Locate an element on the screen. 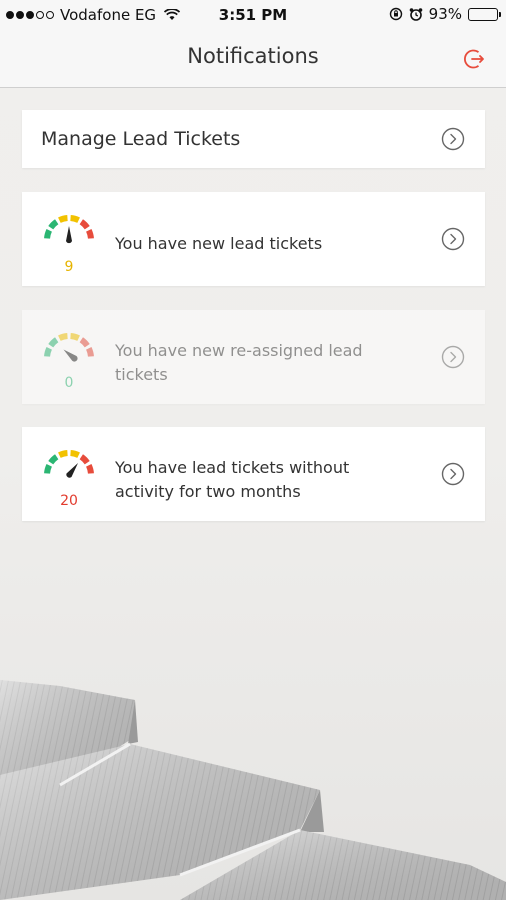 The height and width of the screenshot is (900, 506). manage-lead-tickets-label: Manage Lead Tickets is located at coordinates (141, 139).